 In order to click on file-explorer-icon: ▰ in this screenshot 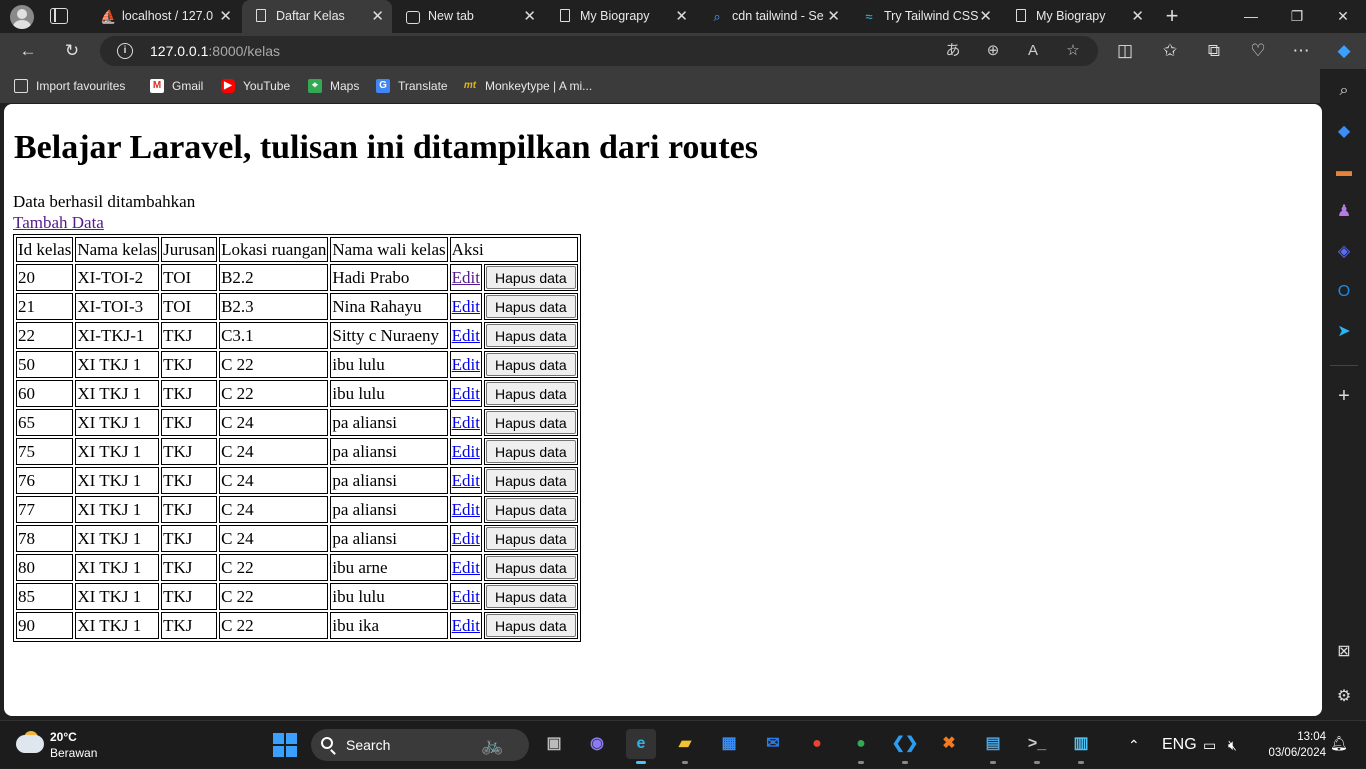, I will do `click(685, 746)`.